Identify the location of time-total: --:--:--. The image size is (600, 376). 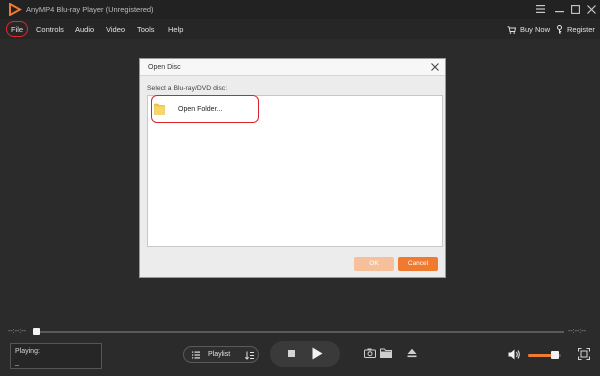
(577, 331).